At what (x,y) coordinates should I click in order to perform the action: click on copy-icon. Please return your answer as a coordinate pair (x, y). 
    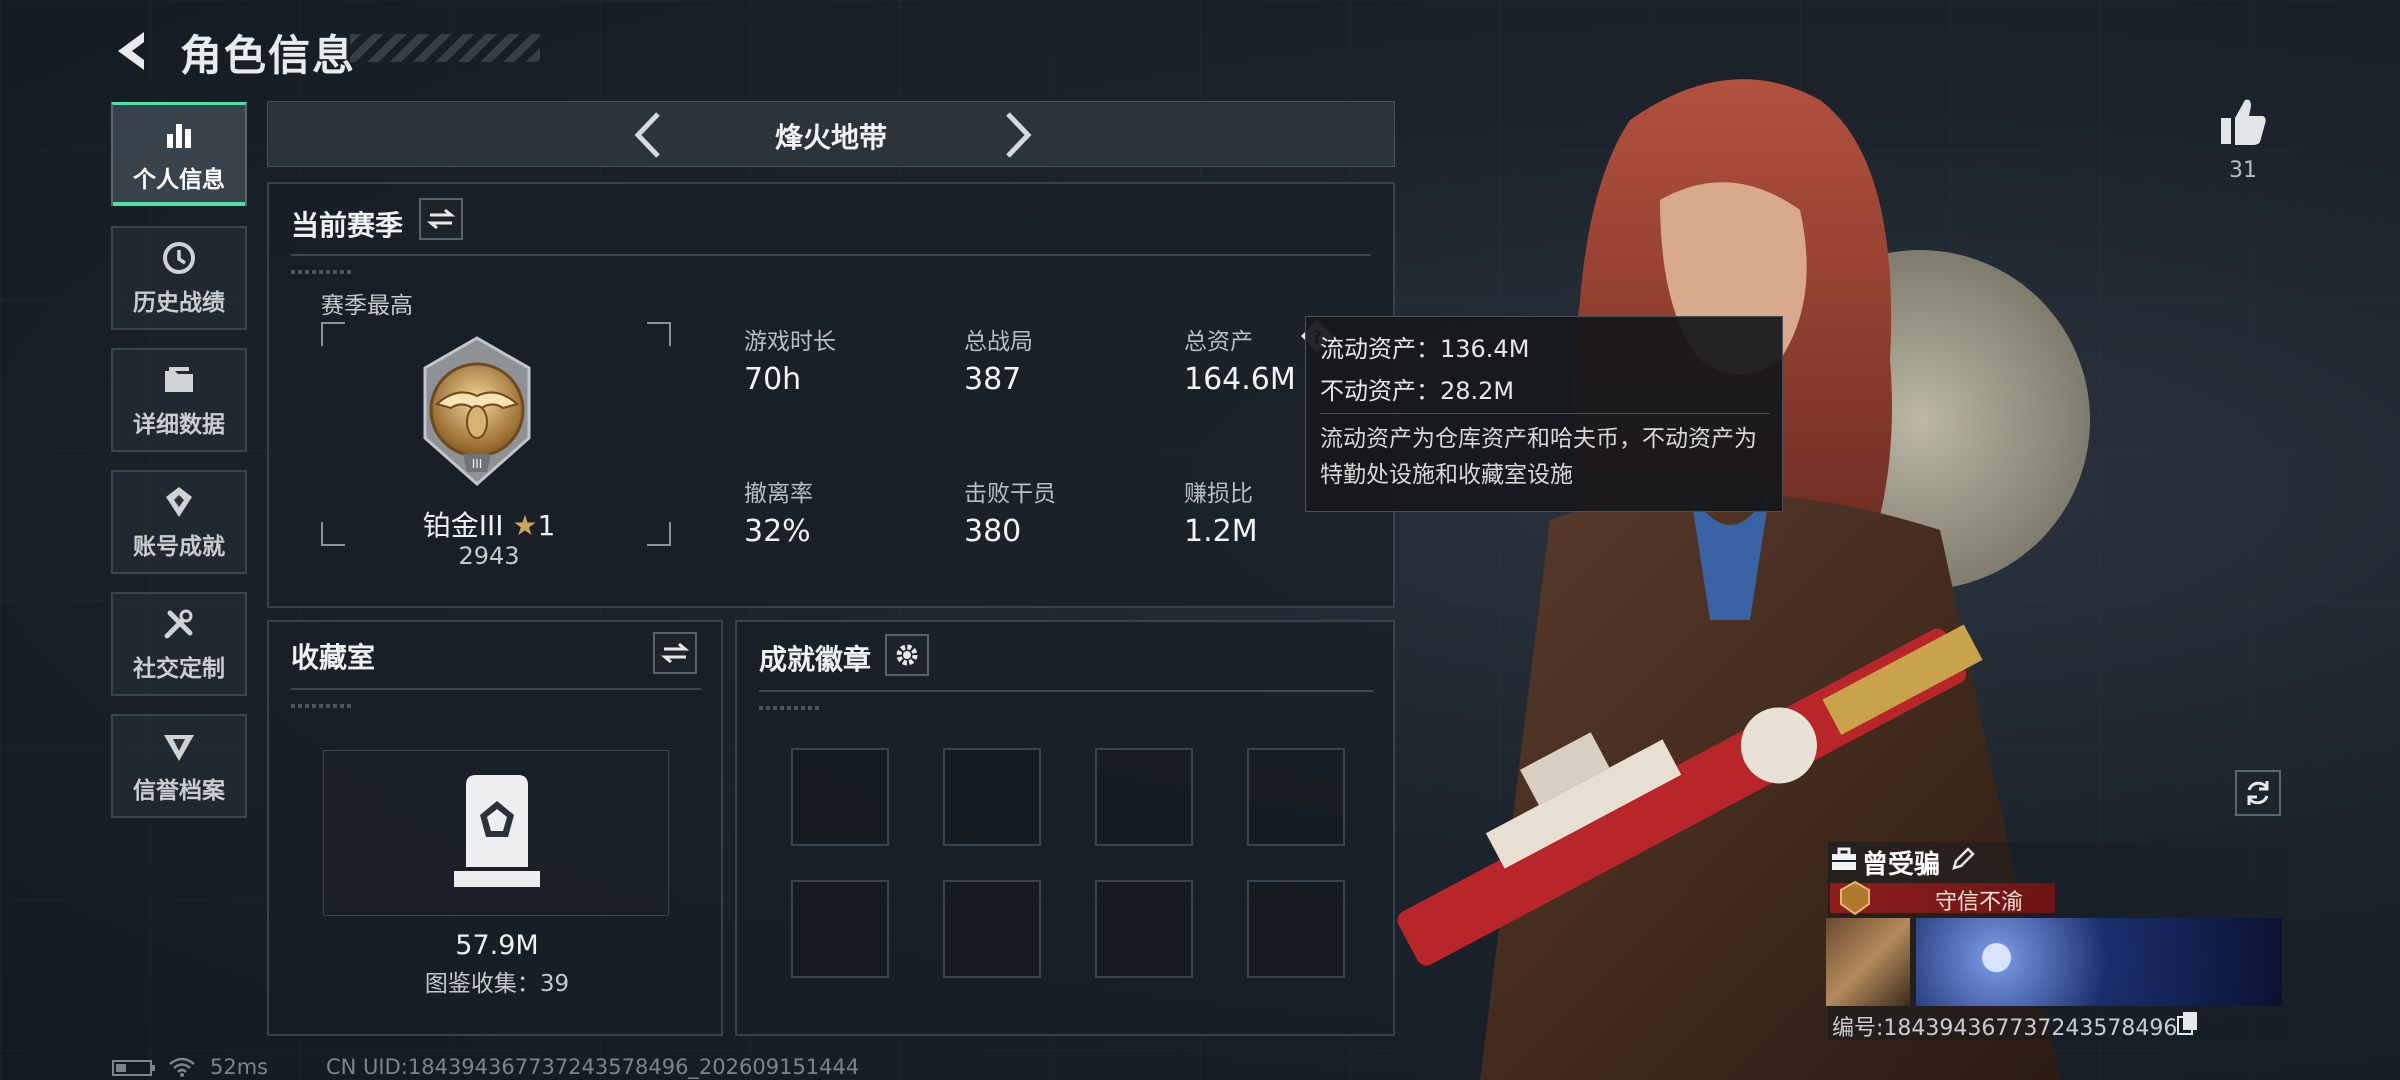
    Looking at the image, I should click on (2188, 1023).